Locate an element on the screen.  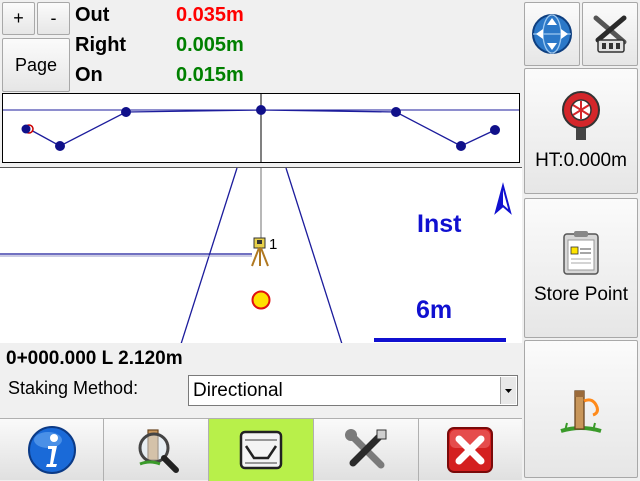
right-value: 0.005m is located at coordinates (210, 45).